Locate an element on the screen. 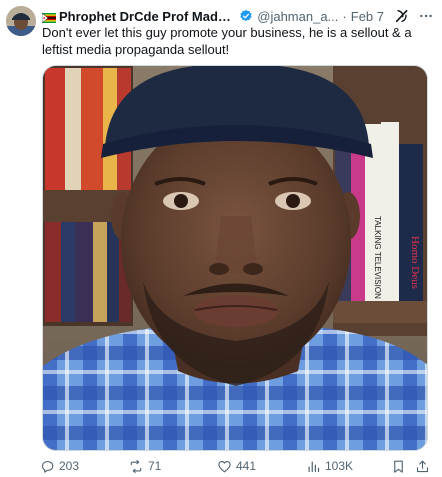  bookmark-button is located at coordinates (400, 466).